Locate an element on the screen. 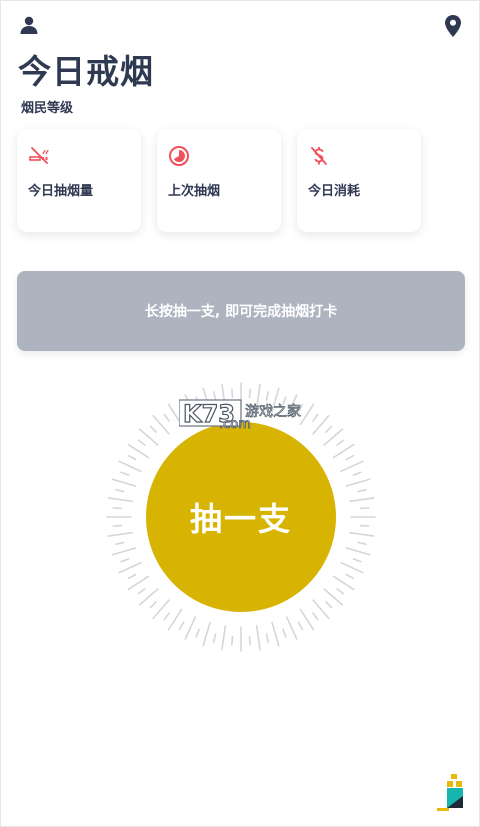 This screenshot has height=827, width=480. user-icon is located at coordinates (29, 27).